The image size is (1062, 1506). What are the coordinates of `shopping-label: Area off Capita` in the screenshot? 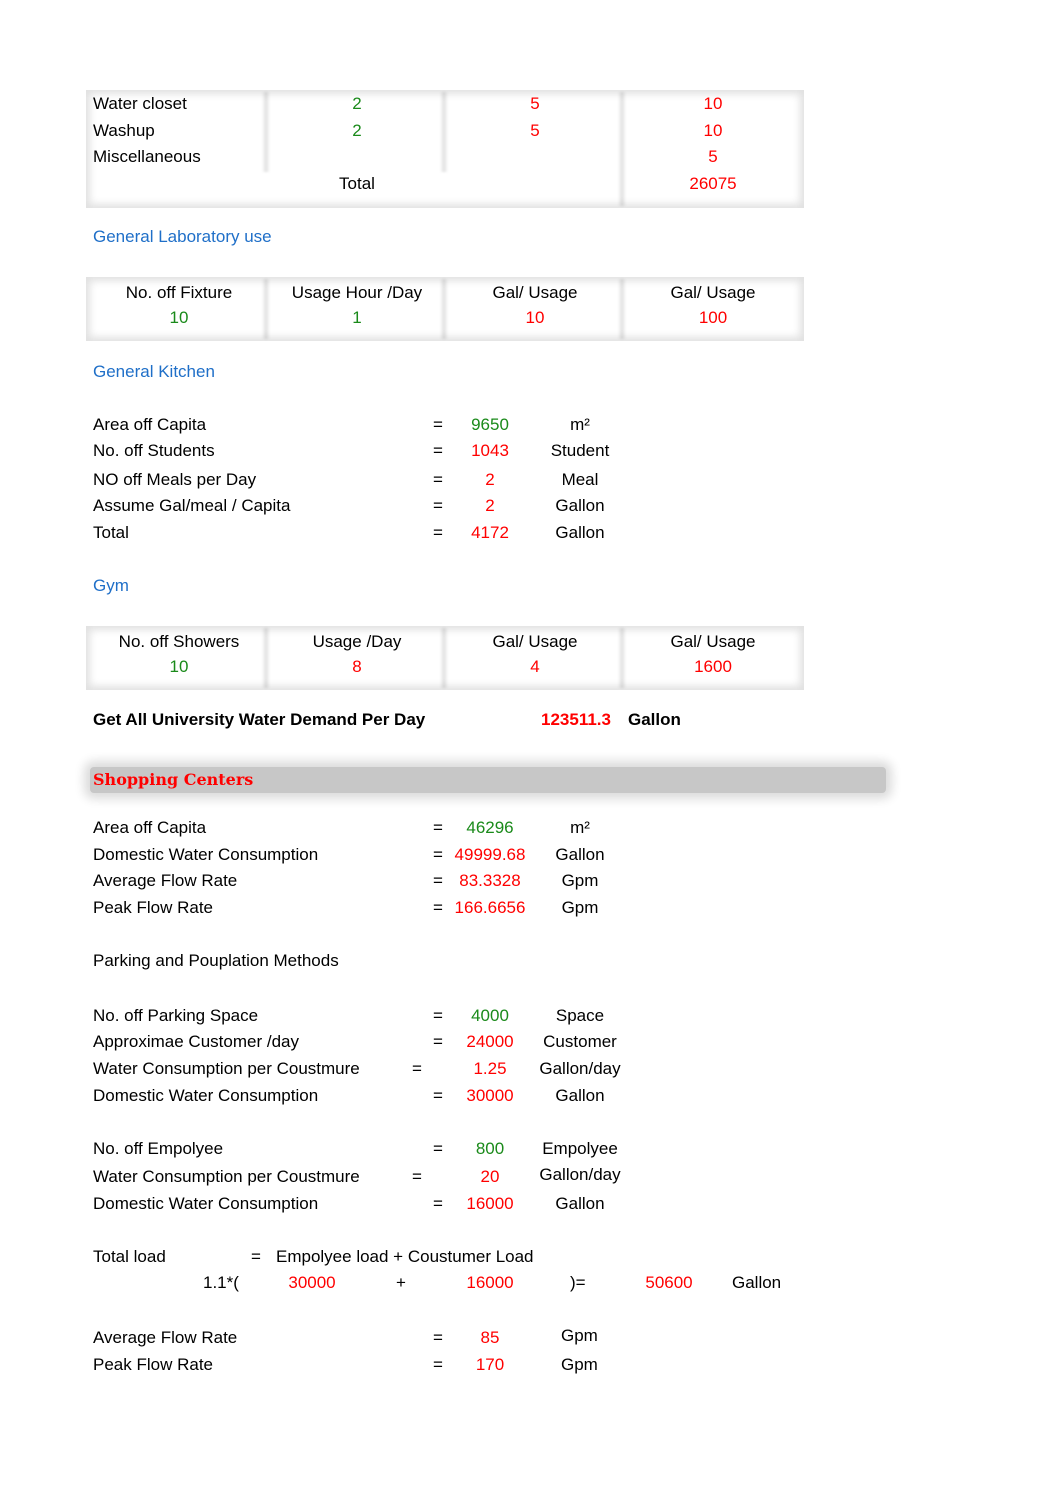 It's located at (150, 827).